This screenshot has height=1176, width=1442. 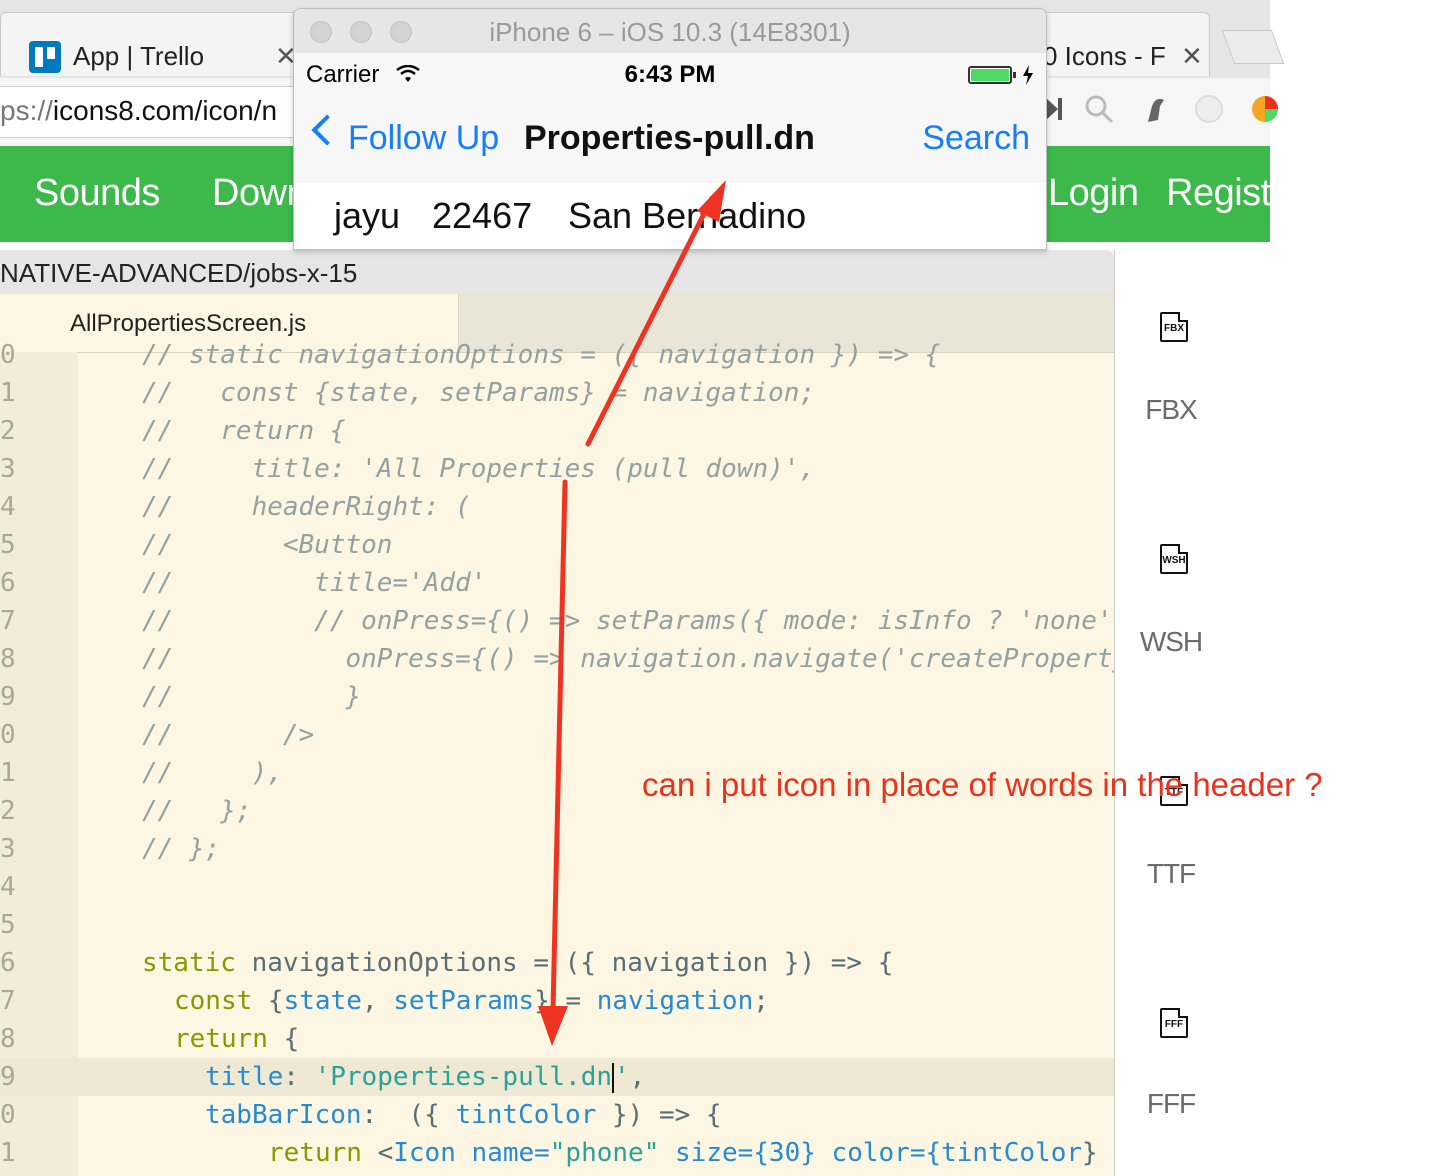 I want to click on row-zip: 22467, so click(x=482, y=215).